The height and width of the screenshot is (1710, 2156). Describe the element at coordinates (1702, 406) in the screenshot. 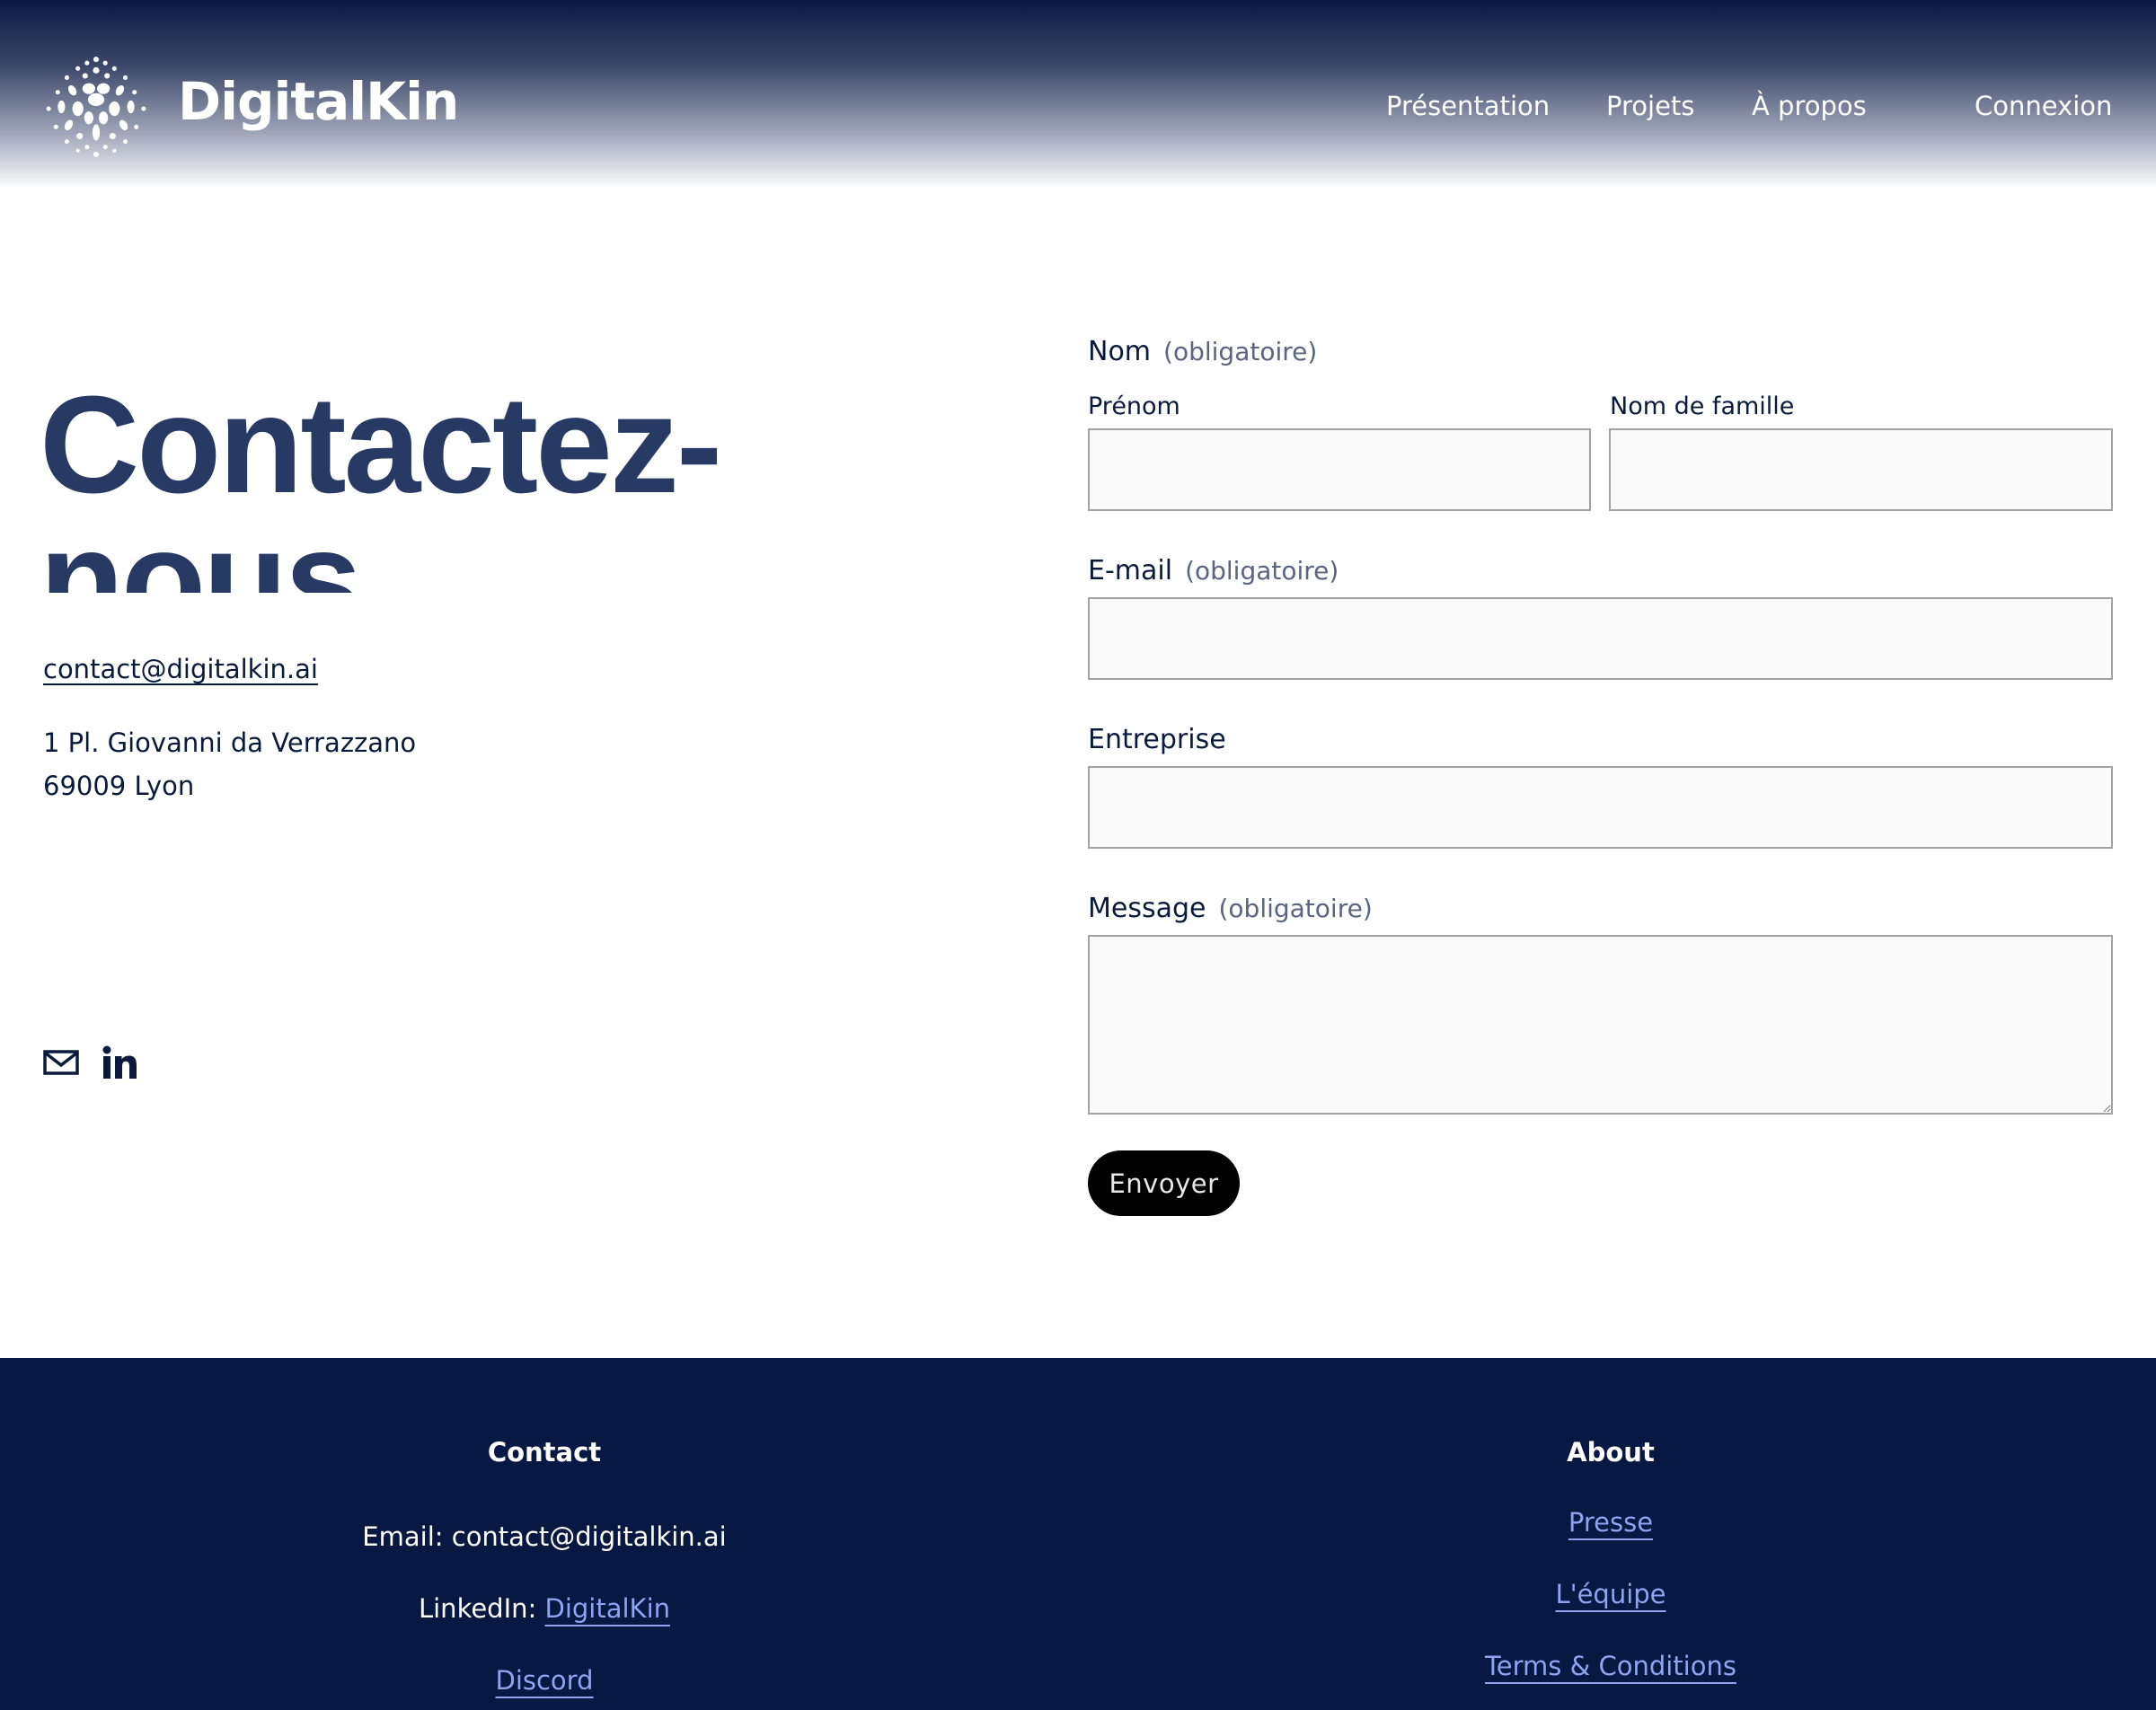

I see `lastname-label: Nom de famille` at that location.